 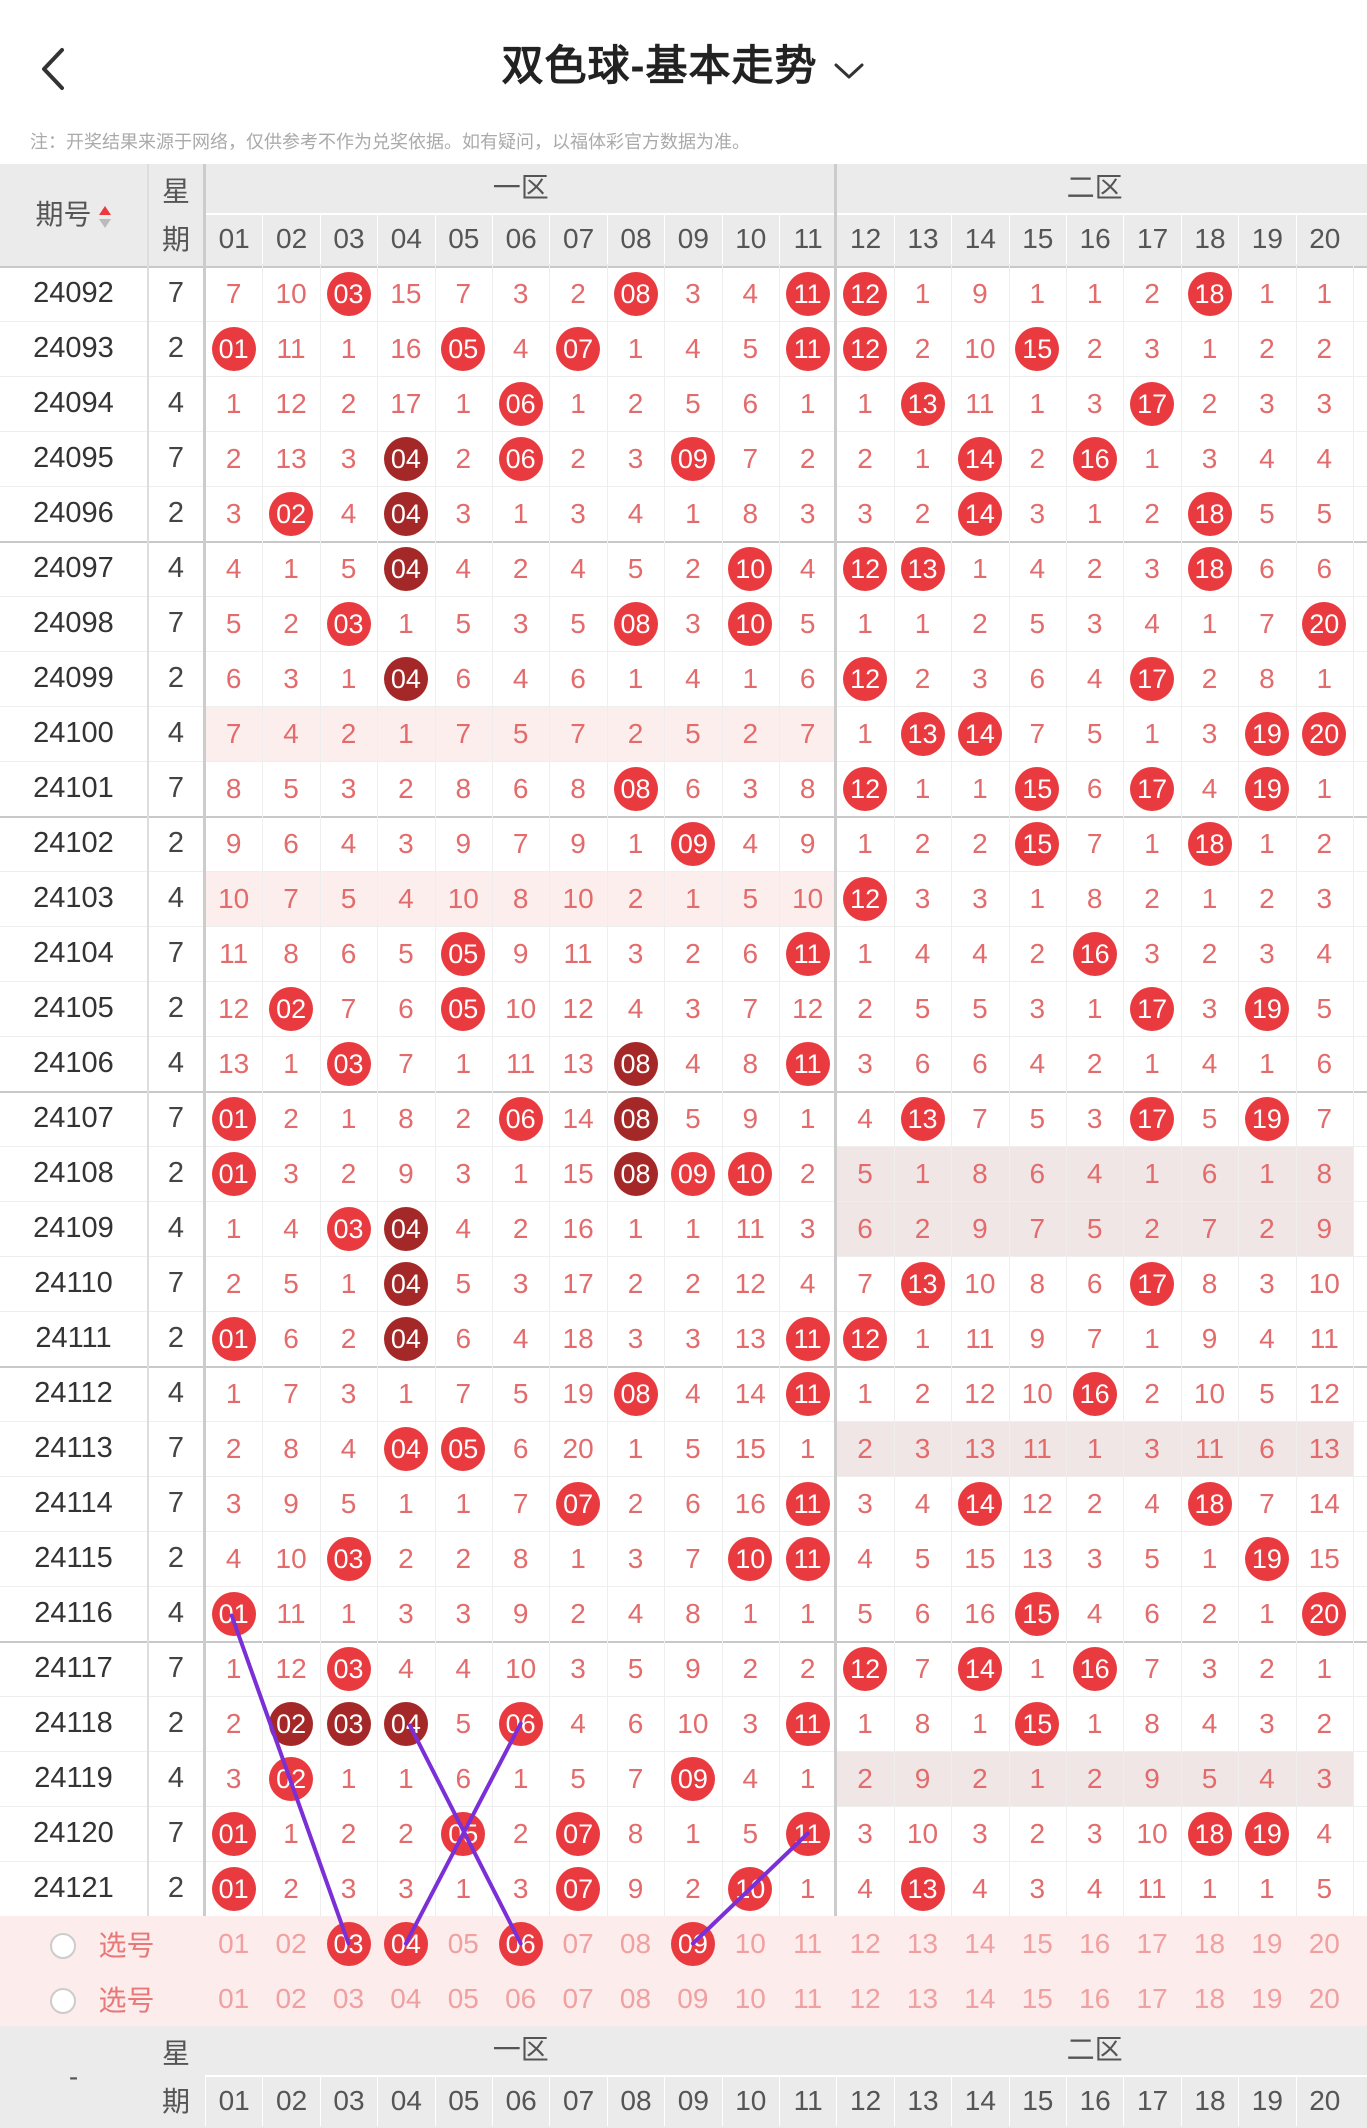 I want to click on col-line, so click(x=1296, y=1146).